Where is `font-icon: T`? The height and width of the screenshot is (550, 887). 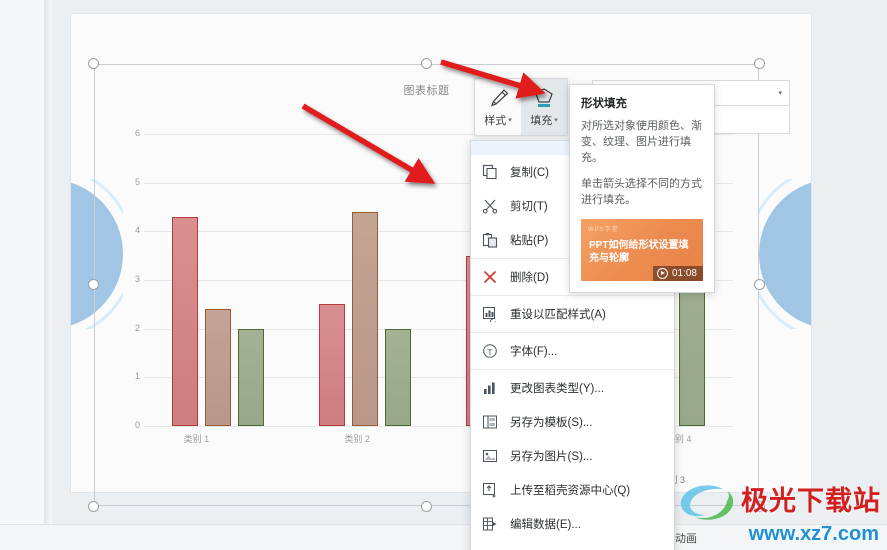 font-icon: T is located at coordinates (490, 351).